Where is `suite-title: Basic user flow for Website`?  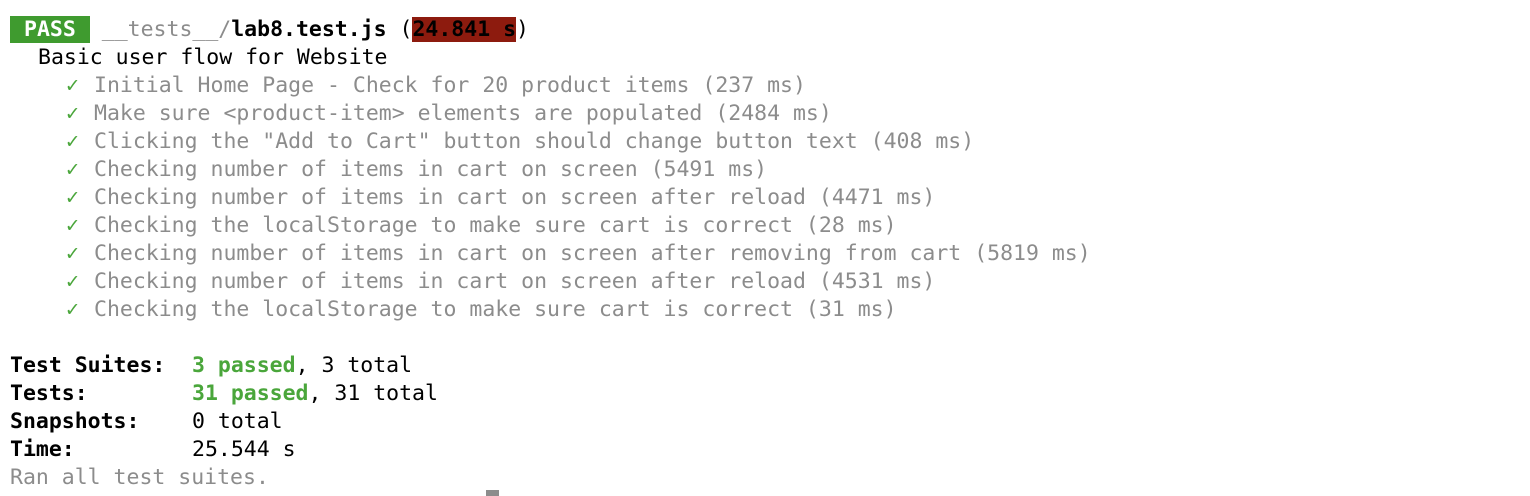 suite-title: Basic user flow for Website is located at coordinates (213, 57).